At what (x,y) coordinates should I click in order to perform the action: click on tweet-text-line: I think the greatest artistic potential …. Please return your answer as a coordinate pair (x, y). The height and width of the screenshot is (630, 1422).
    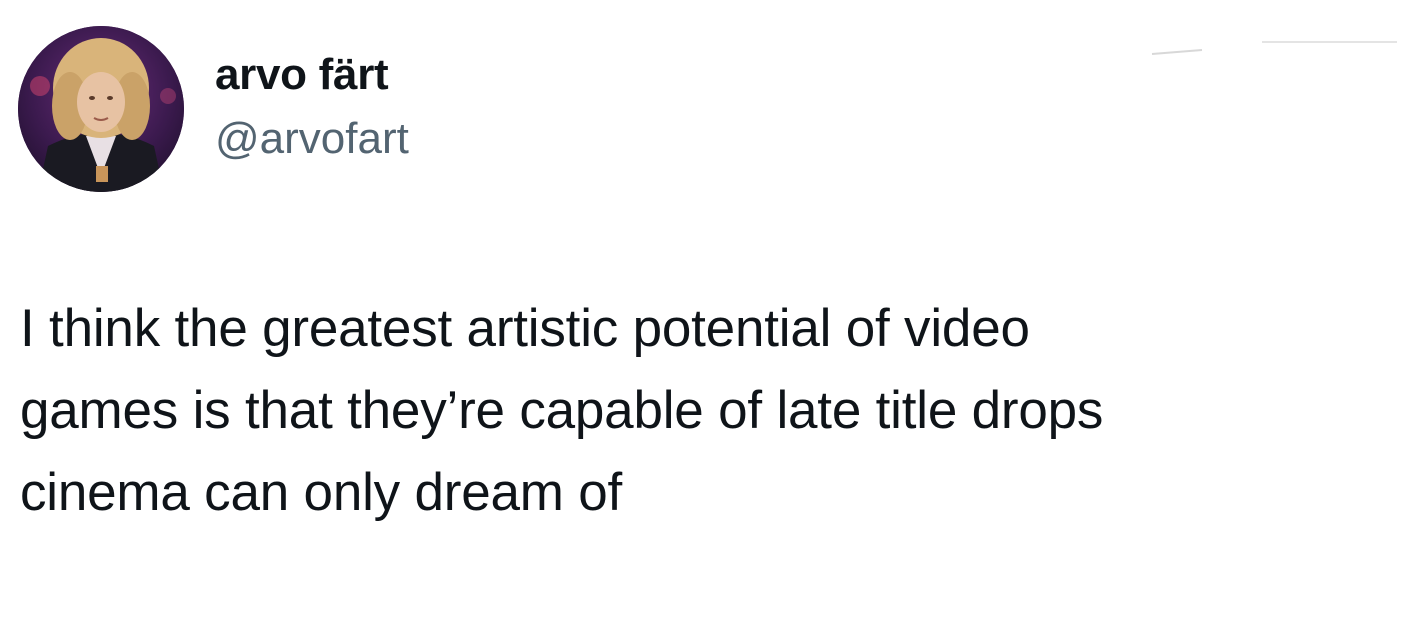
    Looking at the image, I should click on (525, 328).